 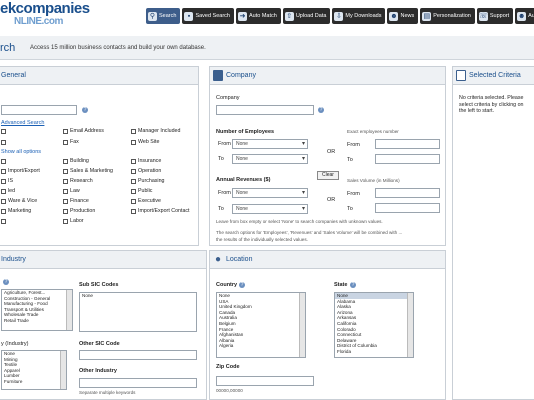 What do you see at coordinates (373, 180) in the screenshot?
I see `sales-volume-label: Sales Volume (in Millions)` at bounding box center [373, 180].